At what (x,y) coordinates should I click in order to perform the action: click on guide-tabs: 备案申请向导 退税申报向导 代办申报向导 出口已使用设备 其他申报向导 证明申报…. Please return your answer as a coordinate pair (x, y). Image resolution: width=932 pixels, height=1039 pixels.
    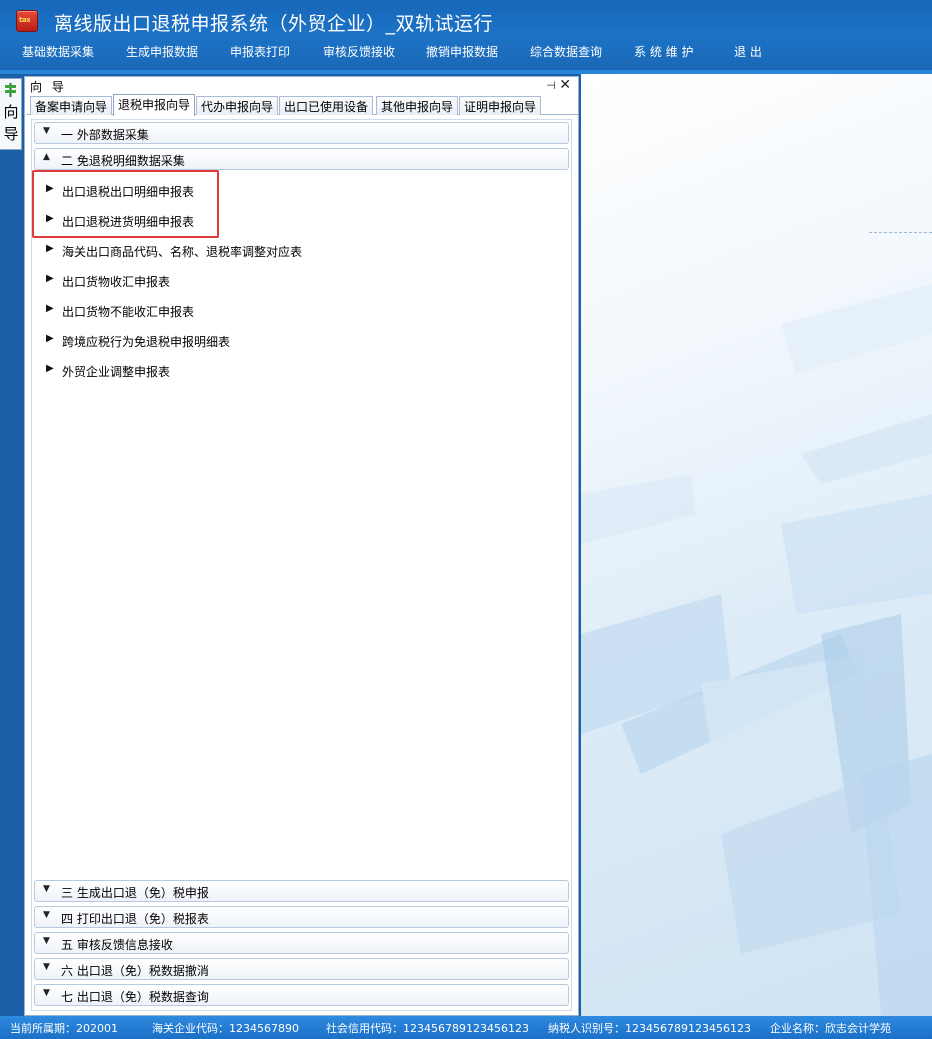
    Looking at the image, I should click on (302, 105).